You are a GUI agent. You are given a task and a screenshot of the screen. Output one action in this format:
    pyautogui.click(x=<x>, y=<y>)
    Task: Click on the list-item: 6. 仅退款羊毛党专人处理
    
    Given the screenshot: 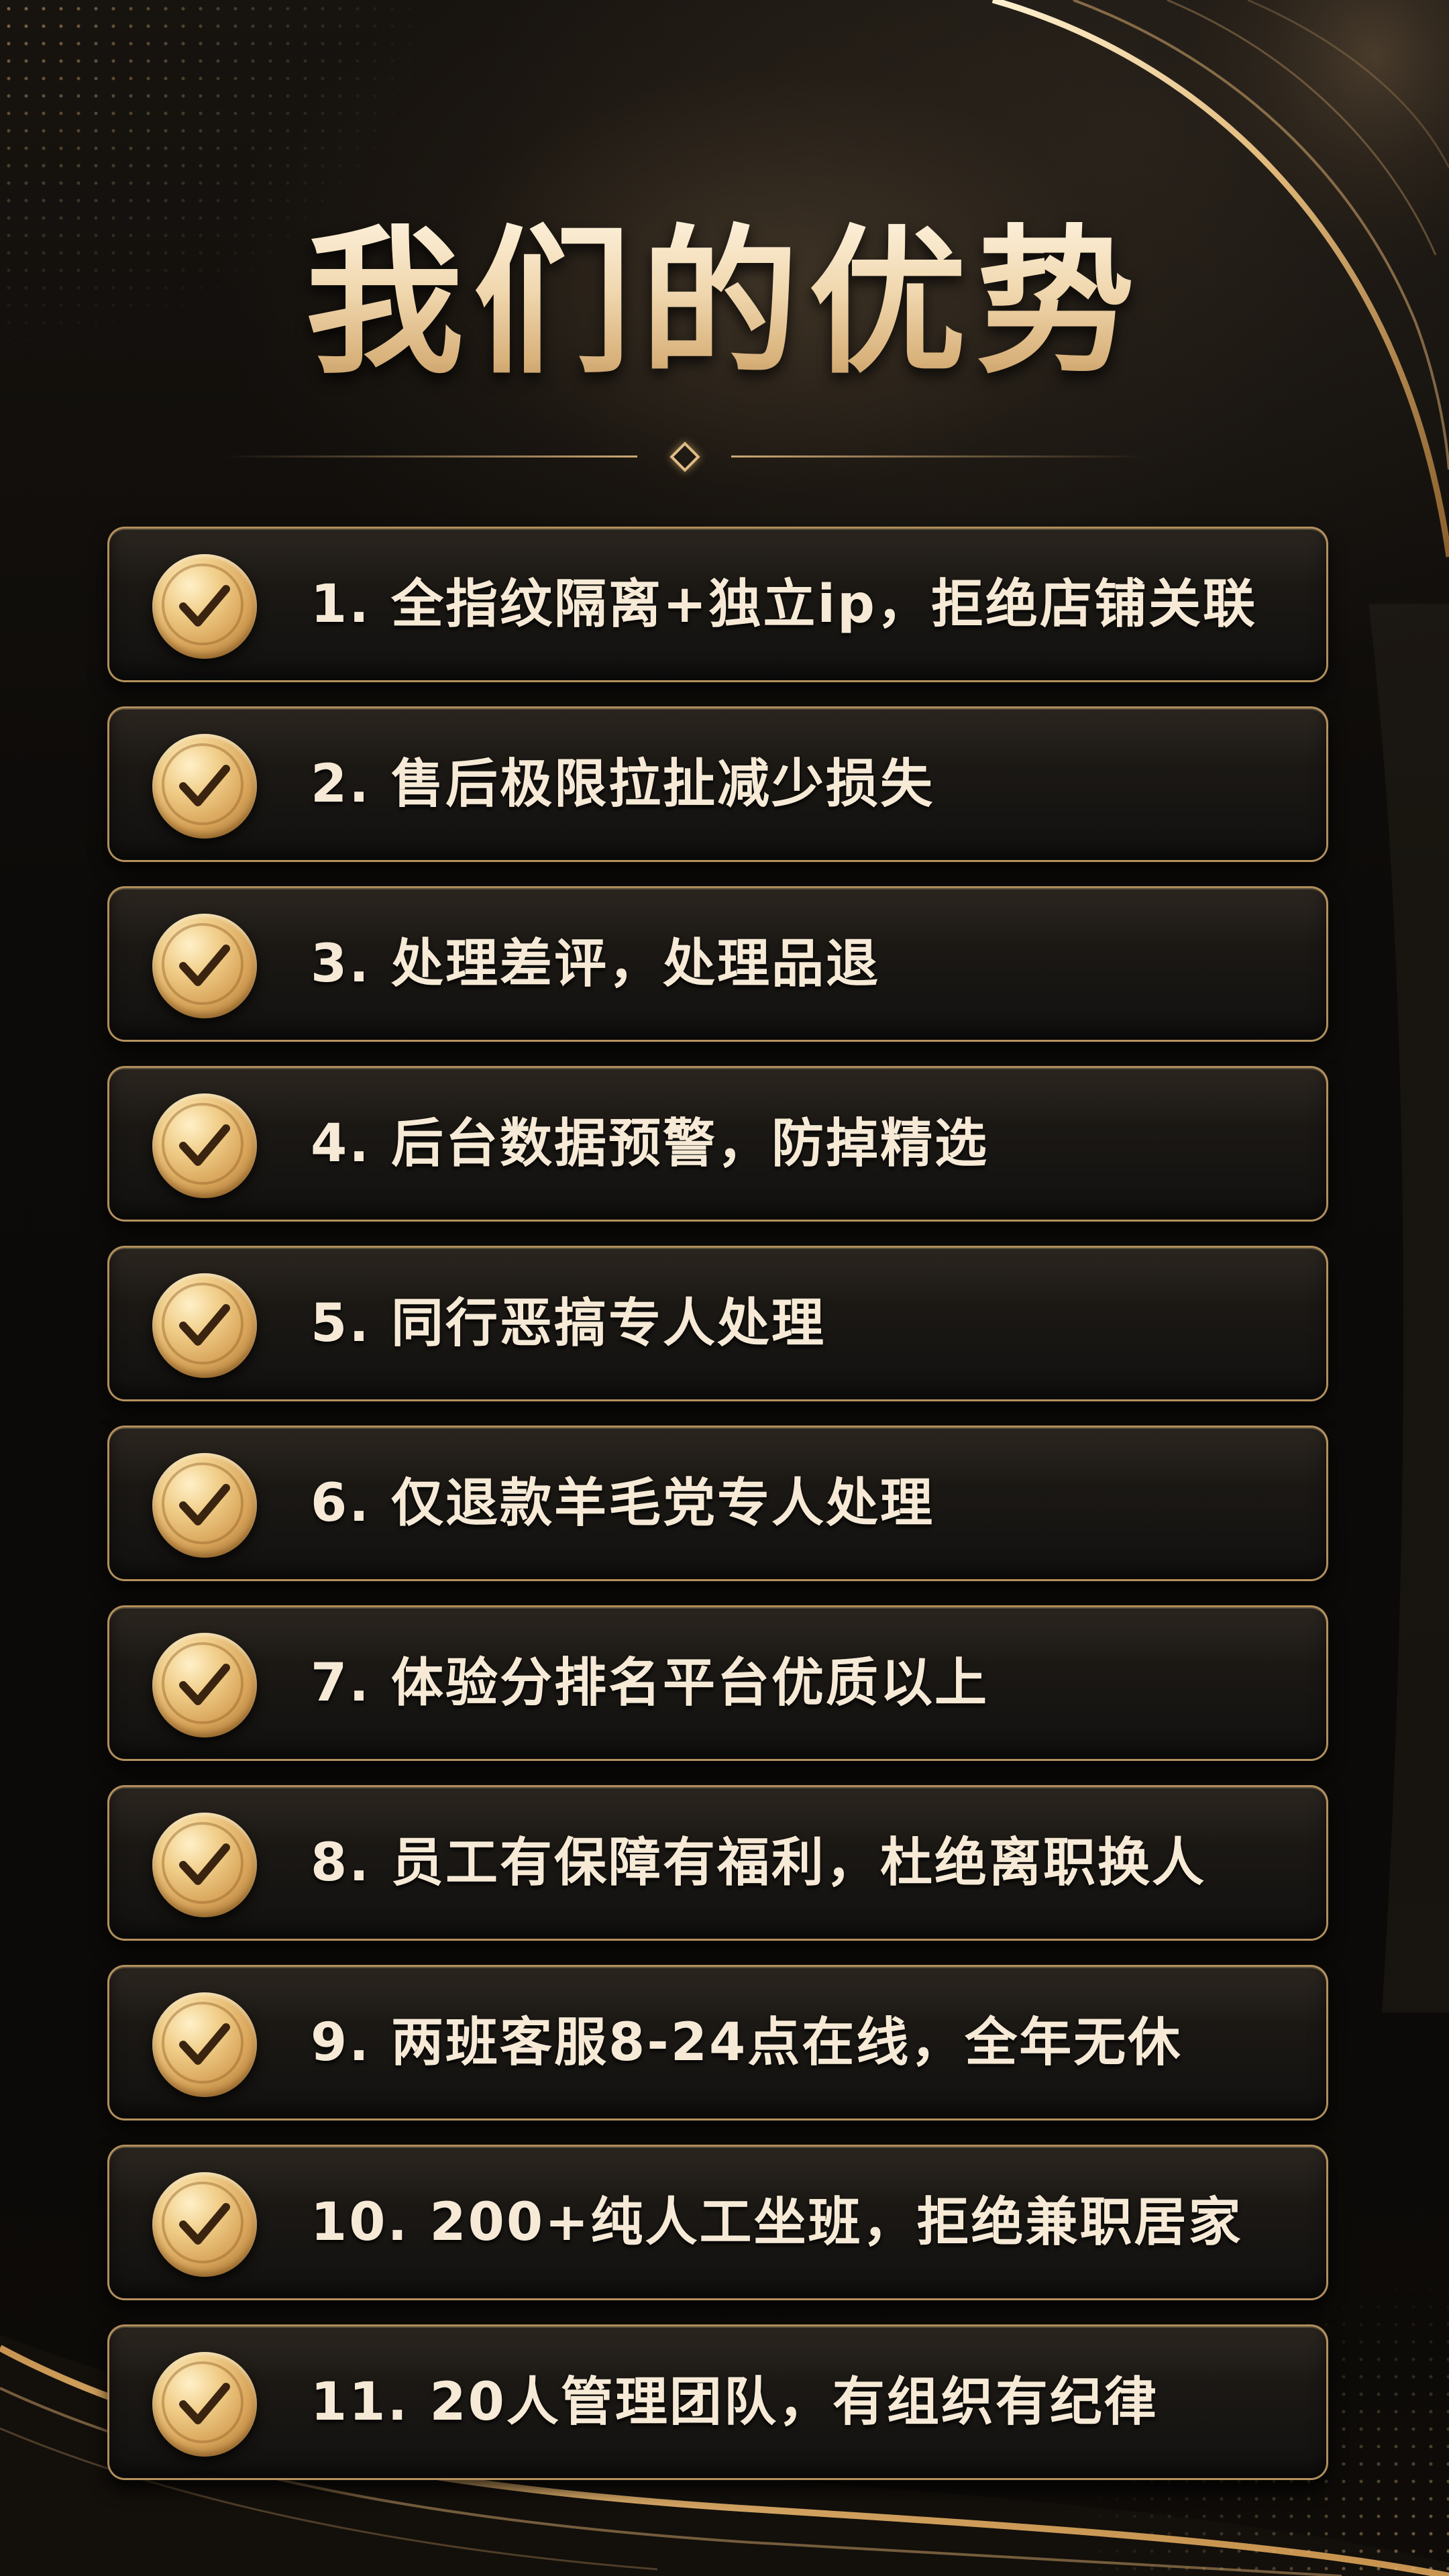 What is the action you would take?
    pyautogui.click(x=717, y=1503)
    